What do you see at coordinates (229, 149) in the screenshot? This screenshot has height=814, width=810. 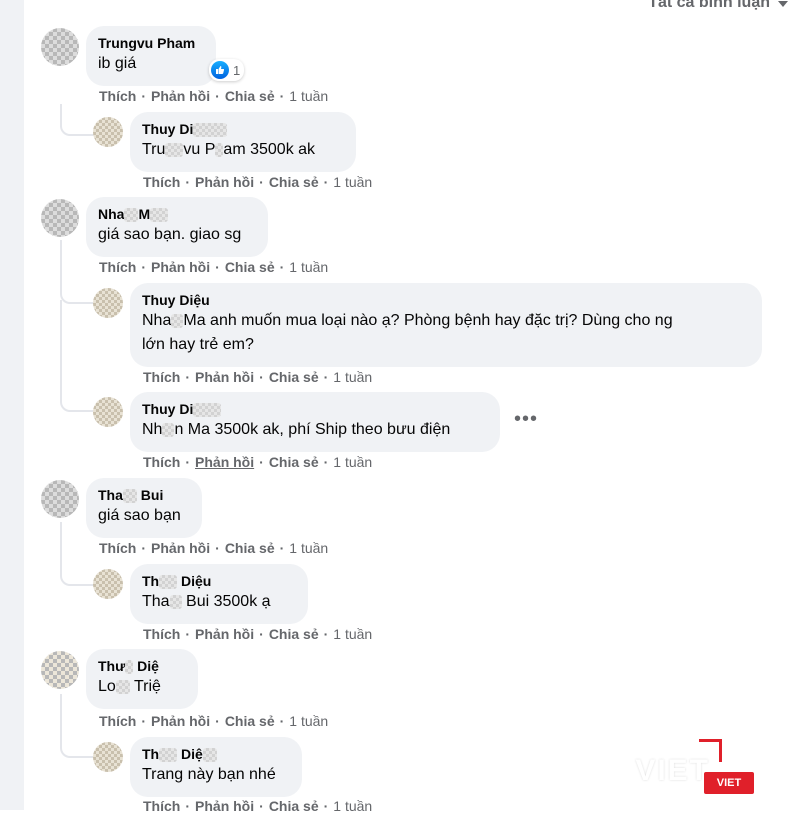 I see `comment-text: Tru vu Pam 3500k ak` at bounding box center [229, 149].